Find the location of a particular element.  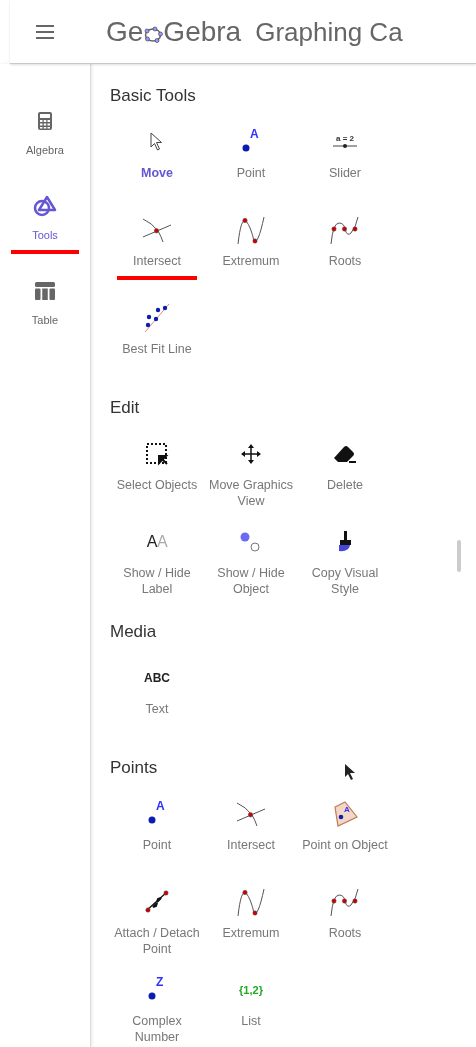

mouse-pointer-icon is located at coordinates (350, 772).